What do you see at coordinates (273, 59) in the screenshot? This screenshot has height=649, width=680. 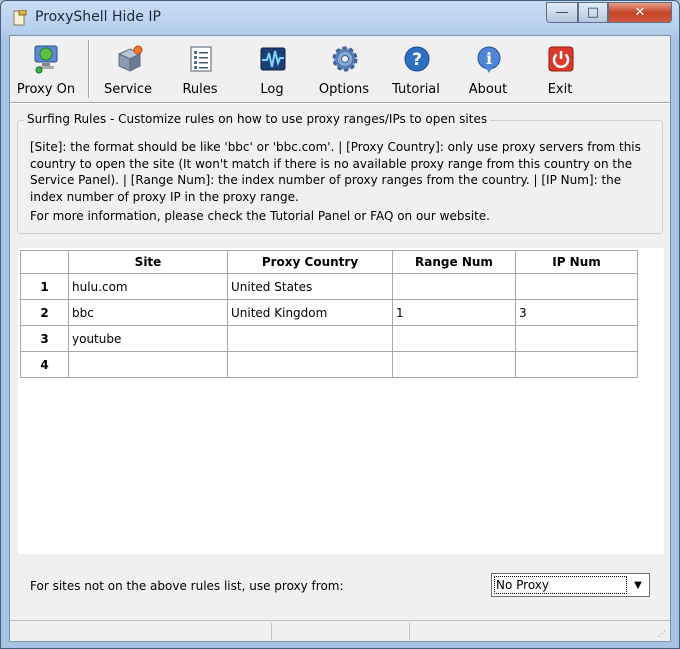 I see `log-pulse-icon` at bounding box center [273, 59].